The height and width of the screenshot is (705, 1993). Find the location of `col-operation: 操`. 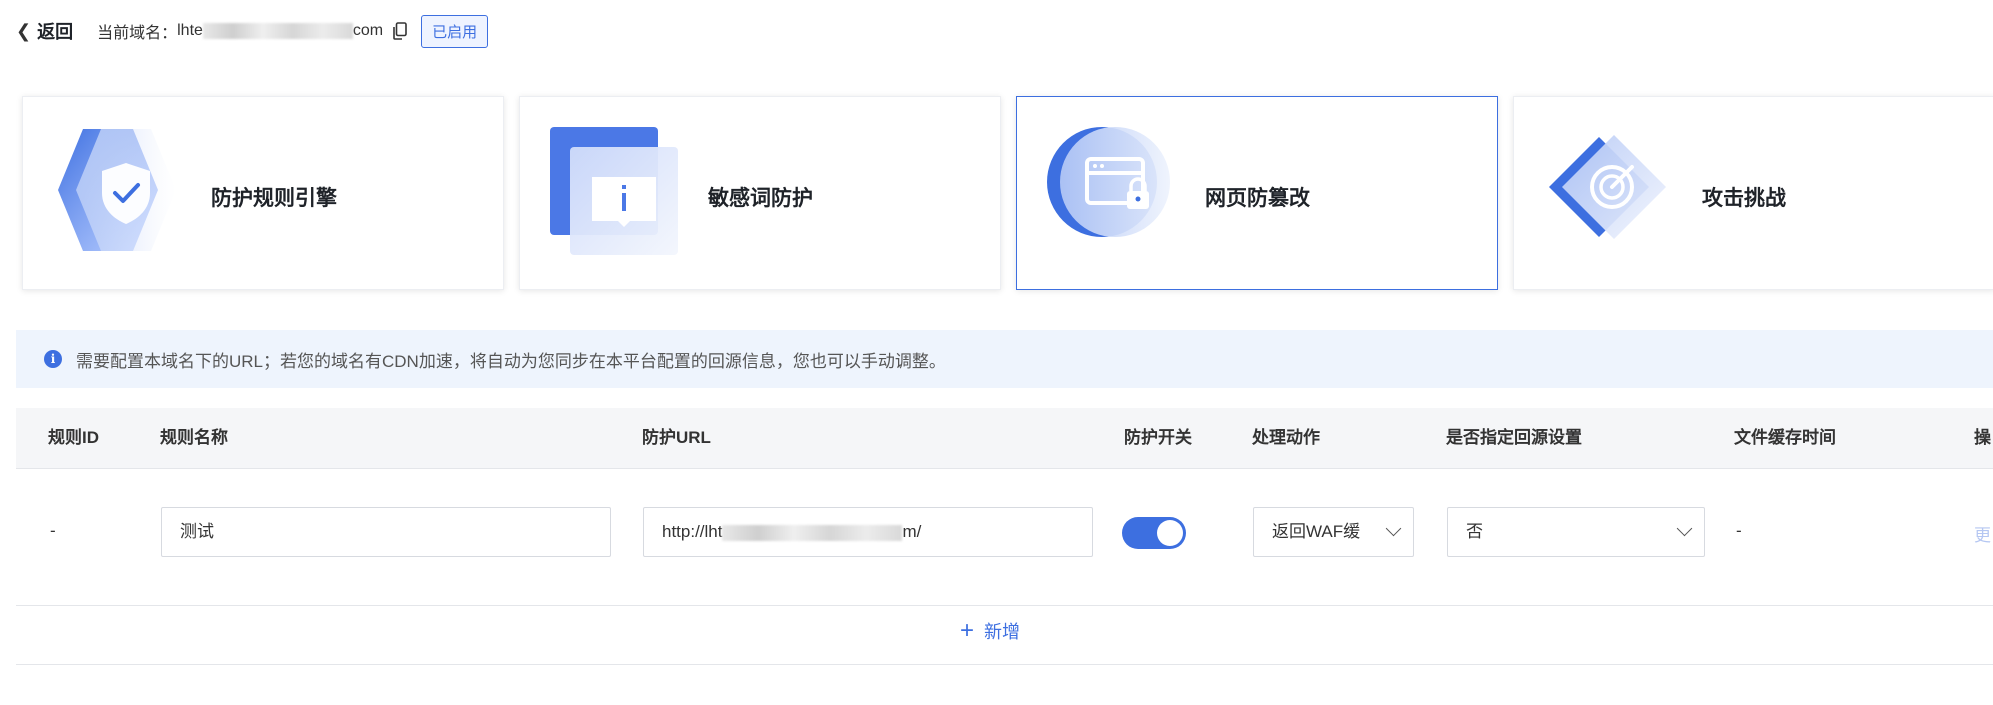

col-operation: 操 is located at coordinates (1982, 437).